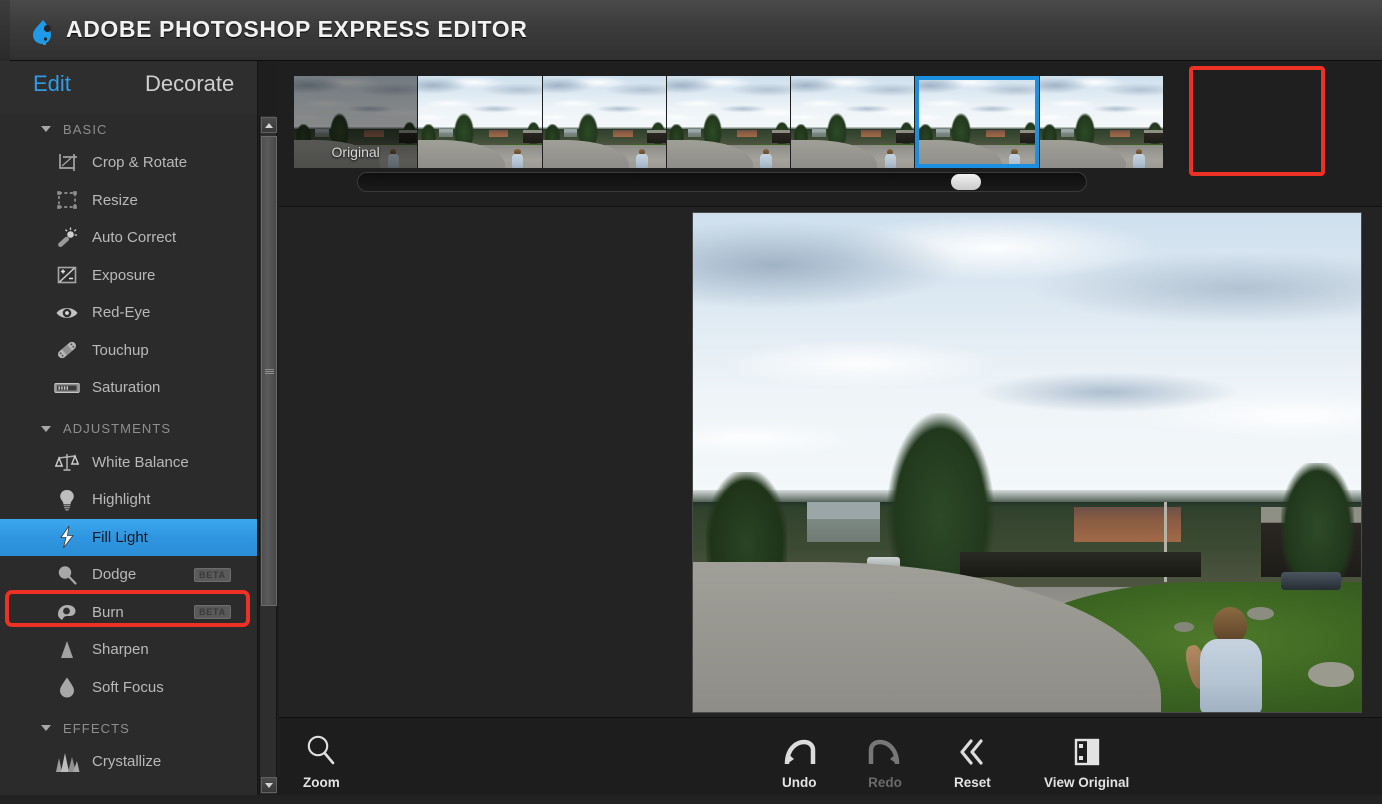 This screenshot has width=1382, height=804. I want to click on sidebar-tabs: Edit Decorate, so click(128, 87).